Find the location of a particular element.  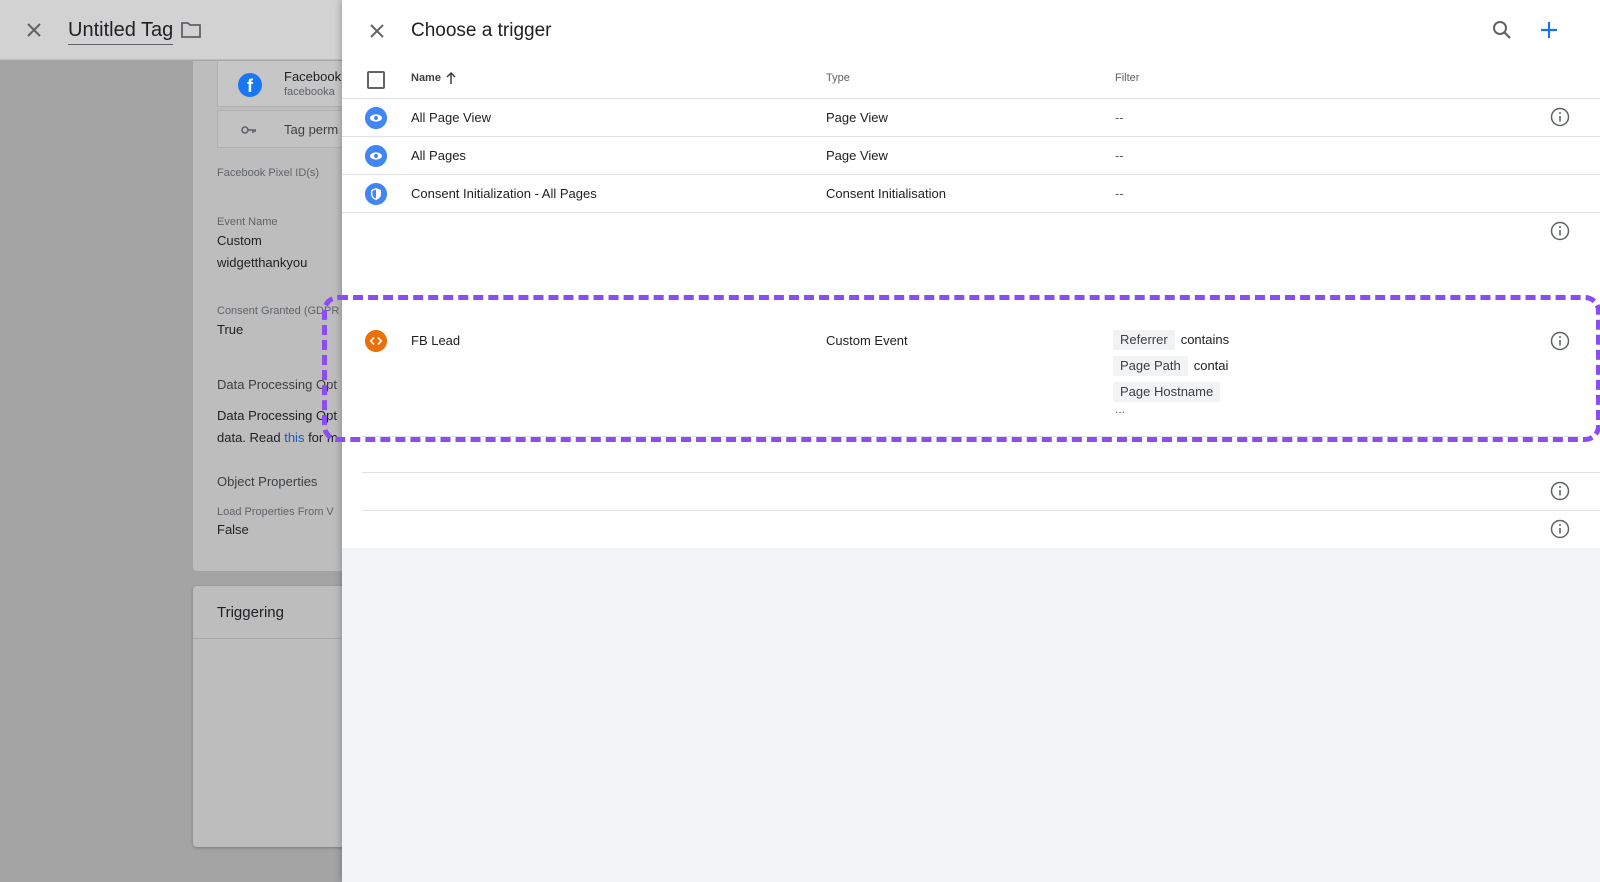

trigger-type: Custom Event is located at coordinates (867, 340).